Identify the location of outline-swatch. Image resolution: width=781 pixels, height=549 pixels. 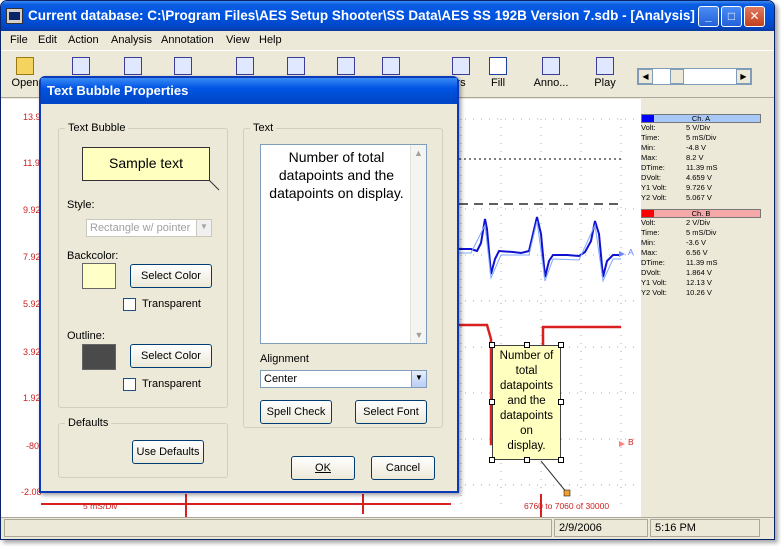
(99, 357).